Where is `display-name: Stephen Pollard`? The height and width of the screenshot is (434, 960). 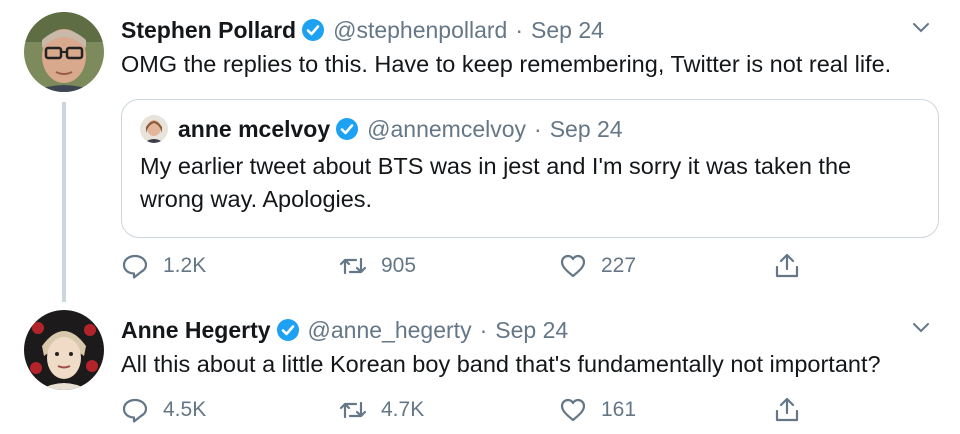 display-name: Stephen Pollard is located at coordinates (208, 30).